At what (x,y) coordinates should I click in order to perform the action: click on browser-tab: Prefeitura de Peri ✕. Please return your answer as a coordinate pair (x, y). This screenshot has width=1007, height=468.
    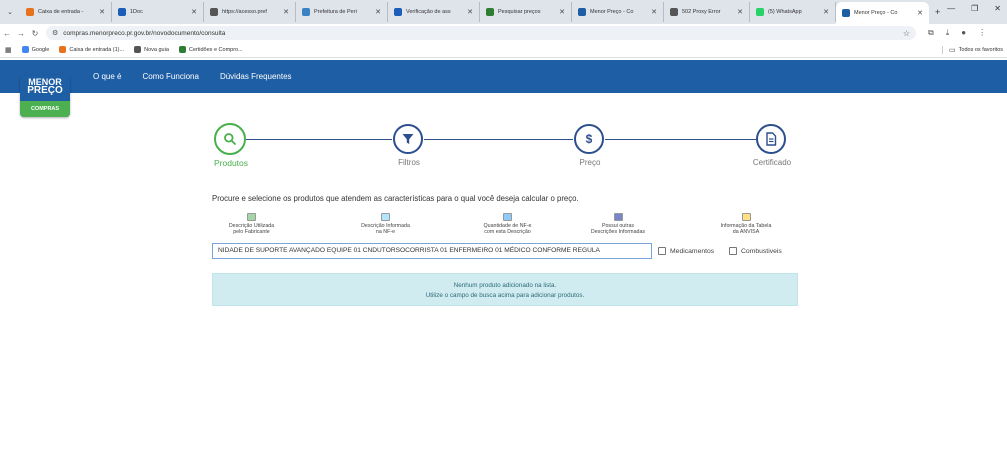
    Looking at the image, I should click on (342, 12).